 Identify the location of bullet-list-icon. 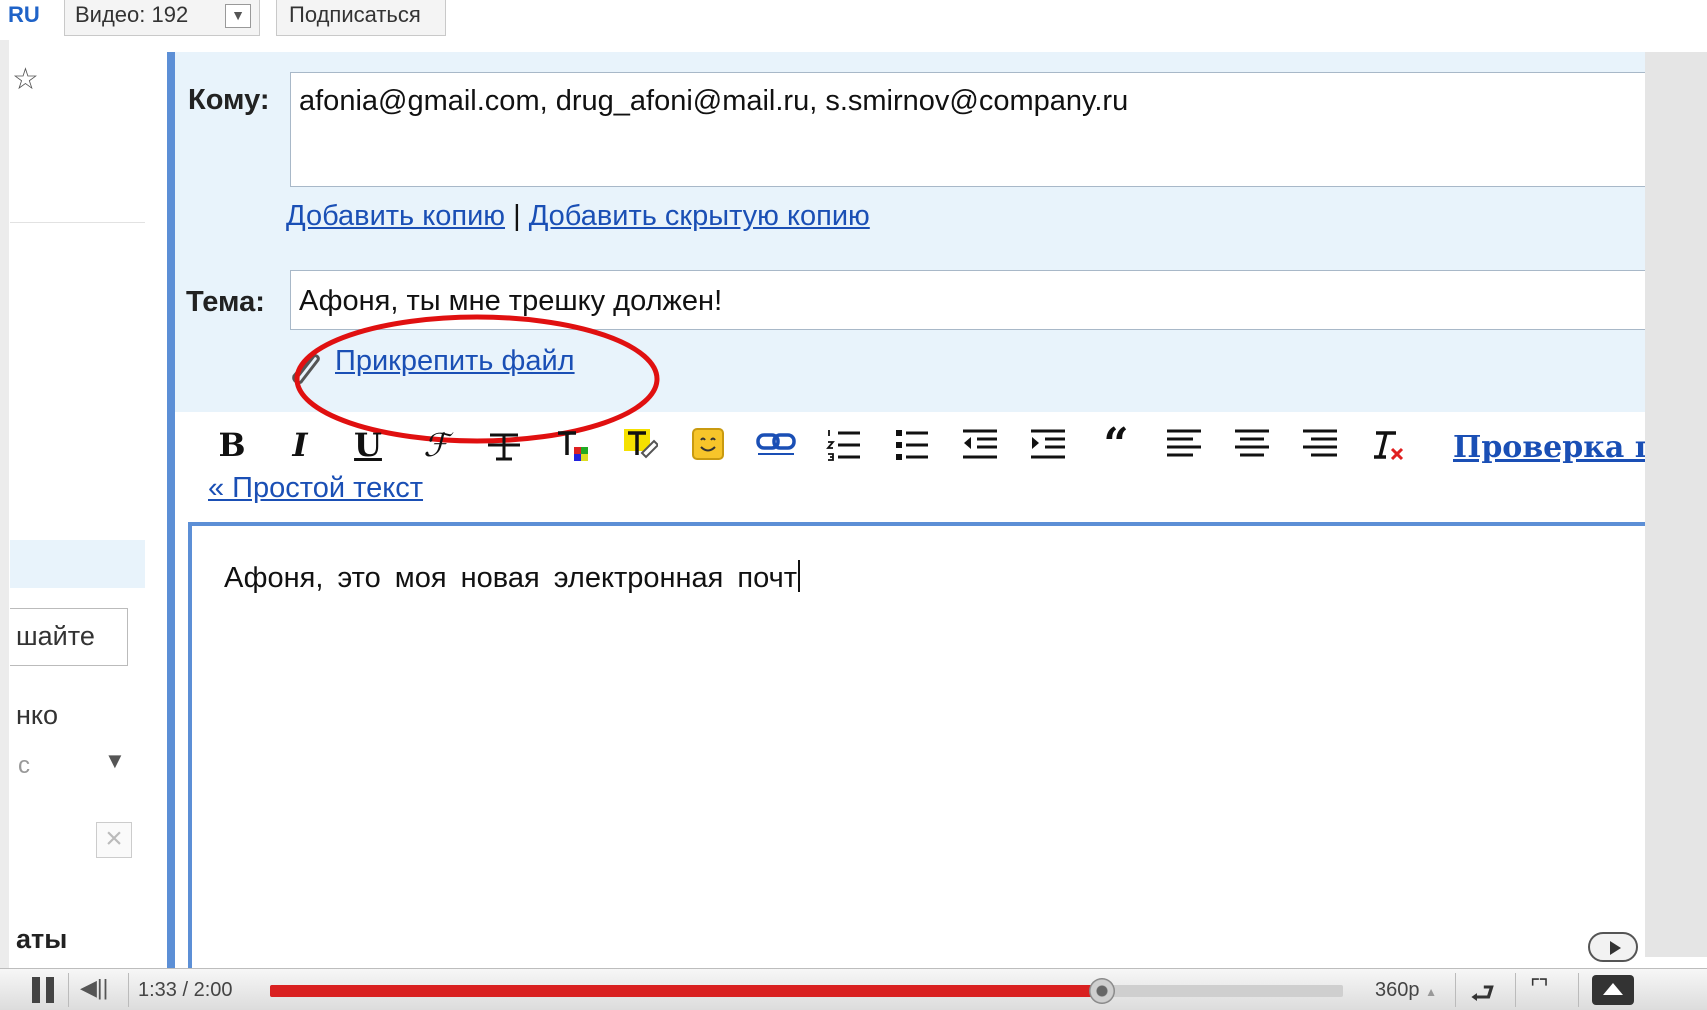
(912, 445).